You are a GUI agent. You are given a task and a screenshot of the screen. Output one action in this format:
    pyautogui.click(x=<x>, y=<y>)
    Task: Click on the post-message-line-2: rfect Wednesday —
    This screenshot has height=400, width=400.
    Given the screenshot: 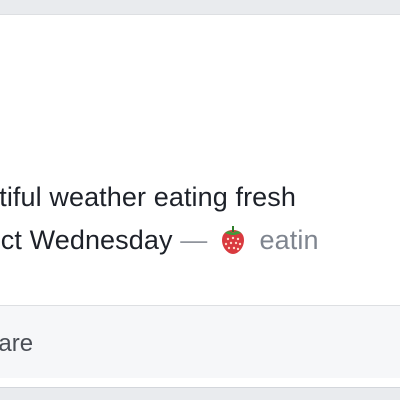 What is the action you would take?
    pyautogui.click(x=200, y=240)
    